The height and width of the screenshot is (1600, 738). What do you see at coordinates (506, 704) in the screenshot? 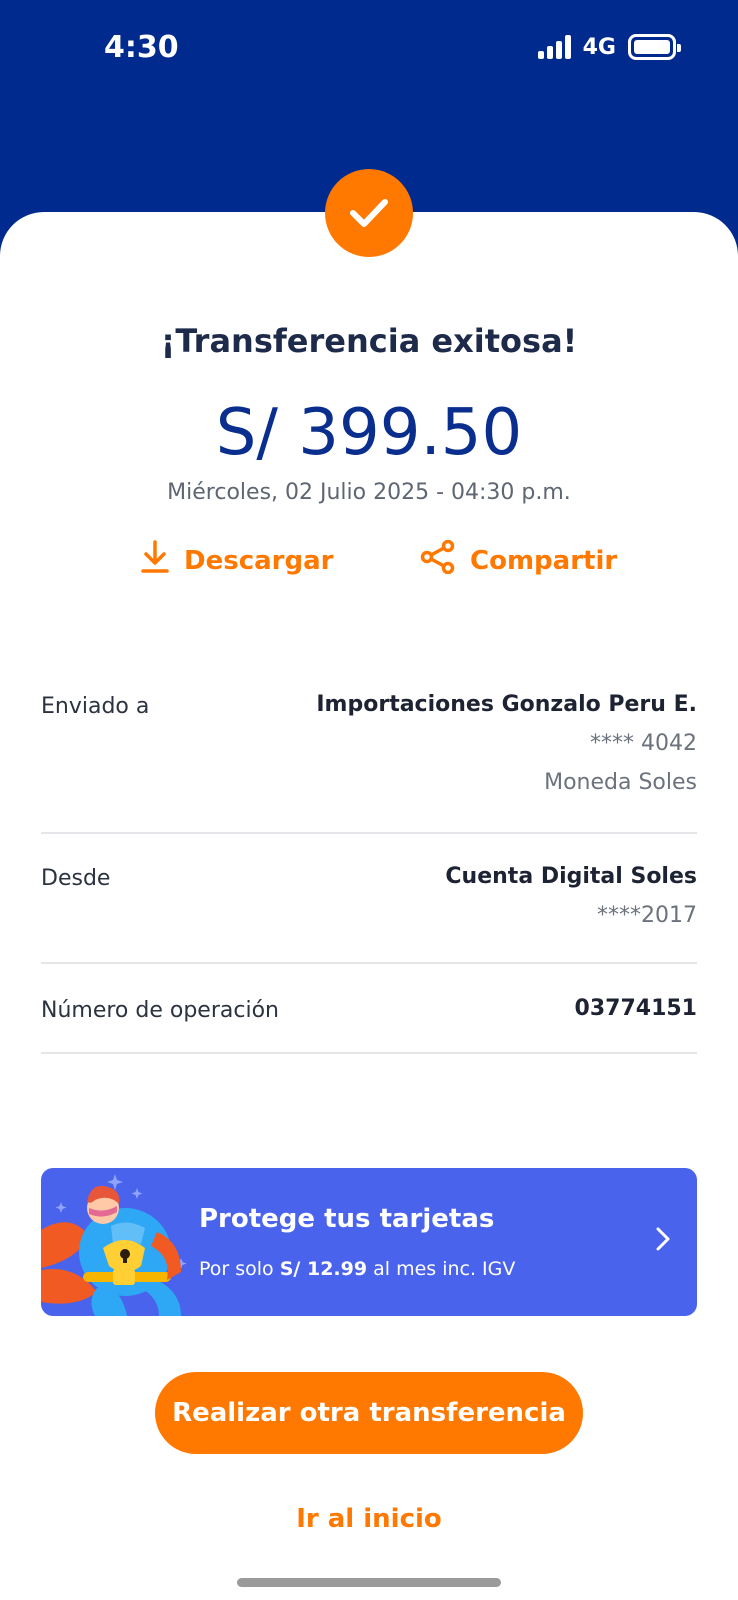
I see `recipient-name: Importaciones Gonzalo Peru E.` at bounding box center [506, 704].